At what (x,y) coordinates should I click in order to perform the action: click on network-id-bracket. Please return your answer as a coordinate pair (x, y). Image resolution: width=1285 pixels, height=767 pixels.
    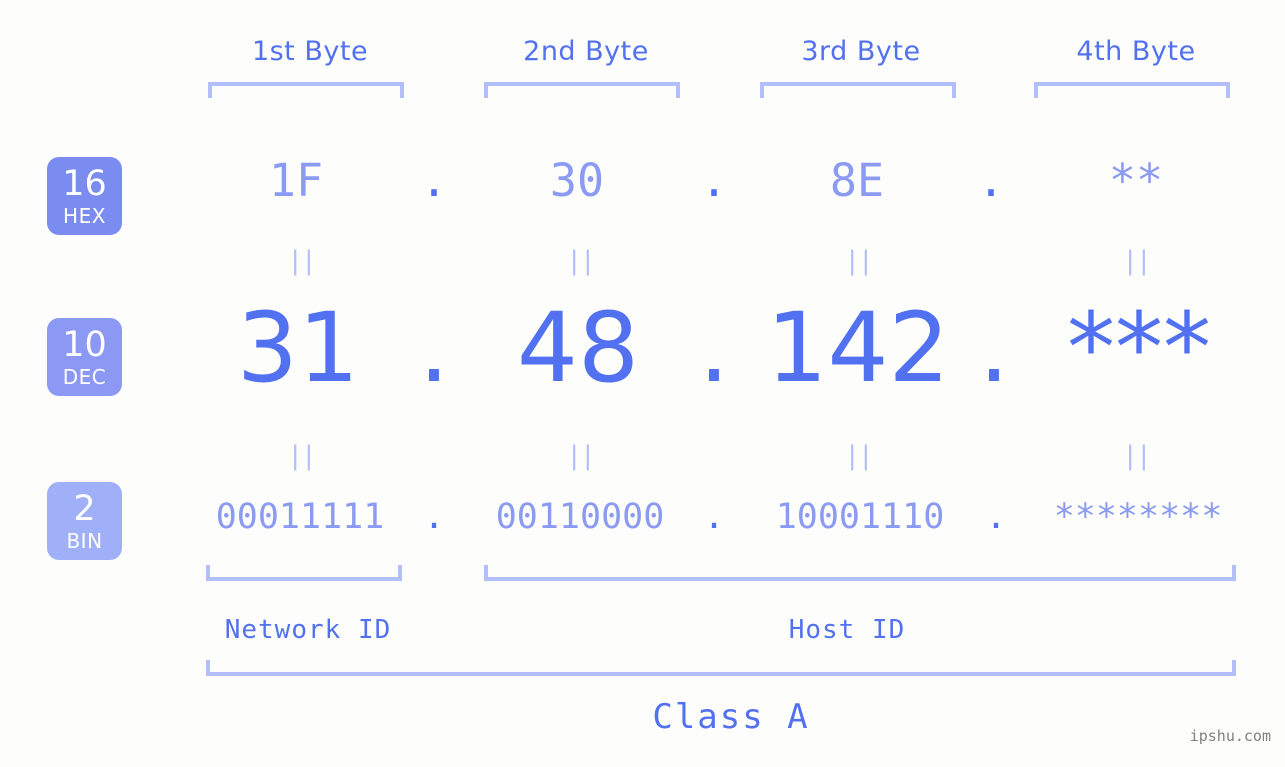
    Looking at the image, I should click on (304, 573).